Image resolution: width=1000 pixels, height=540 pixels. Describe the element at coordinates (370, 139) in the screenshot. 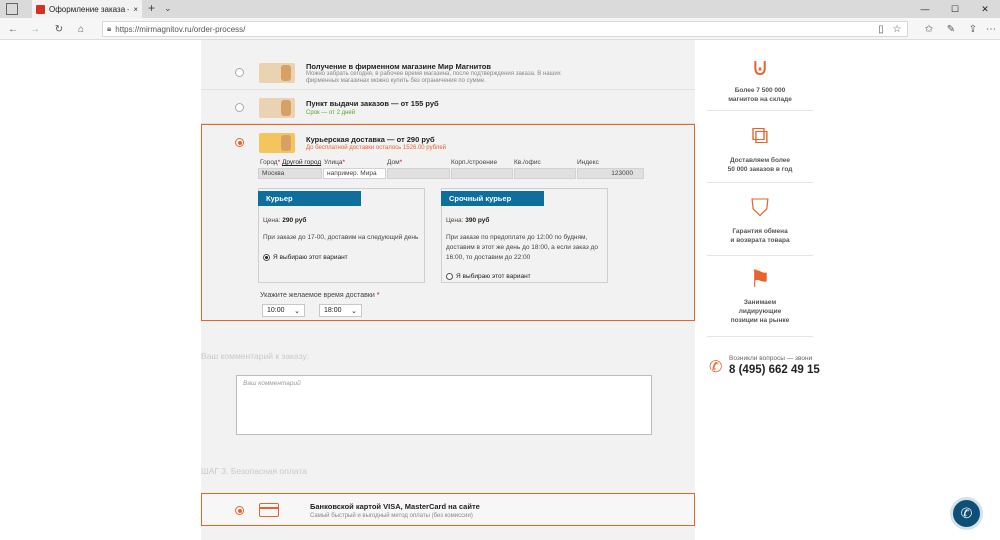

I see `courier-option-title: Курьерская доставка — от 290 руб` at that location.